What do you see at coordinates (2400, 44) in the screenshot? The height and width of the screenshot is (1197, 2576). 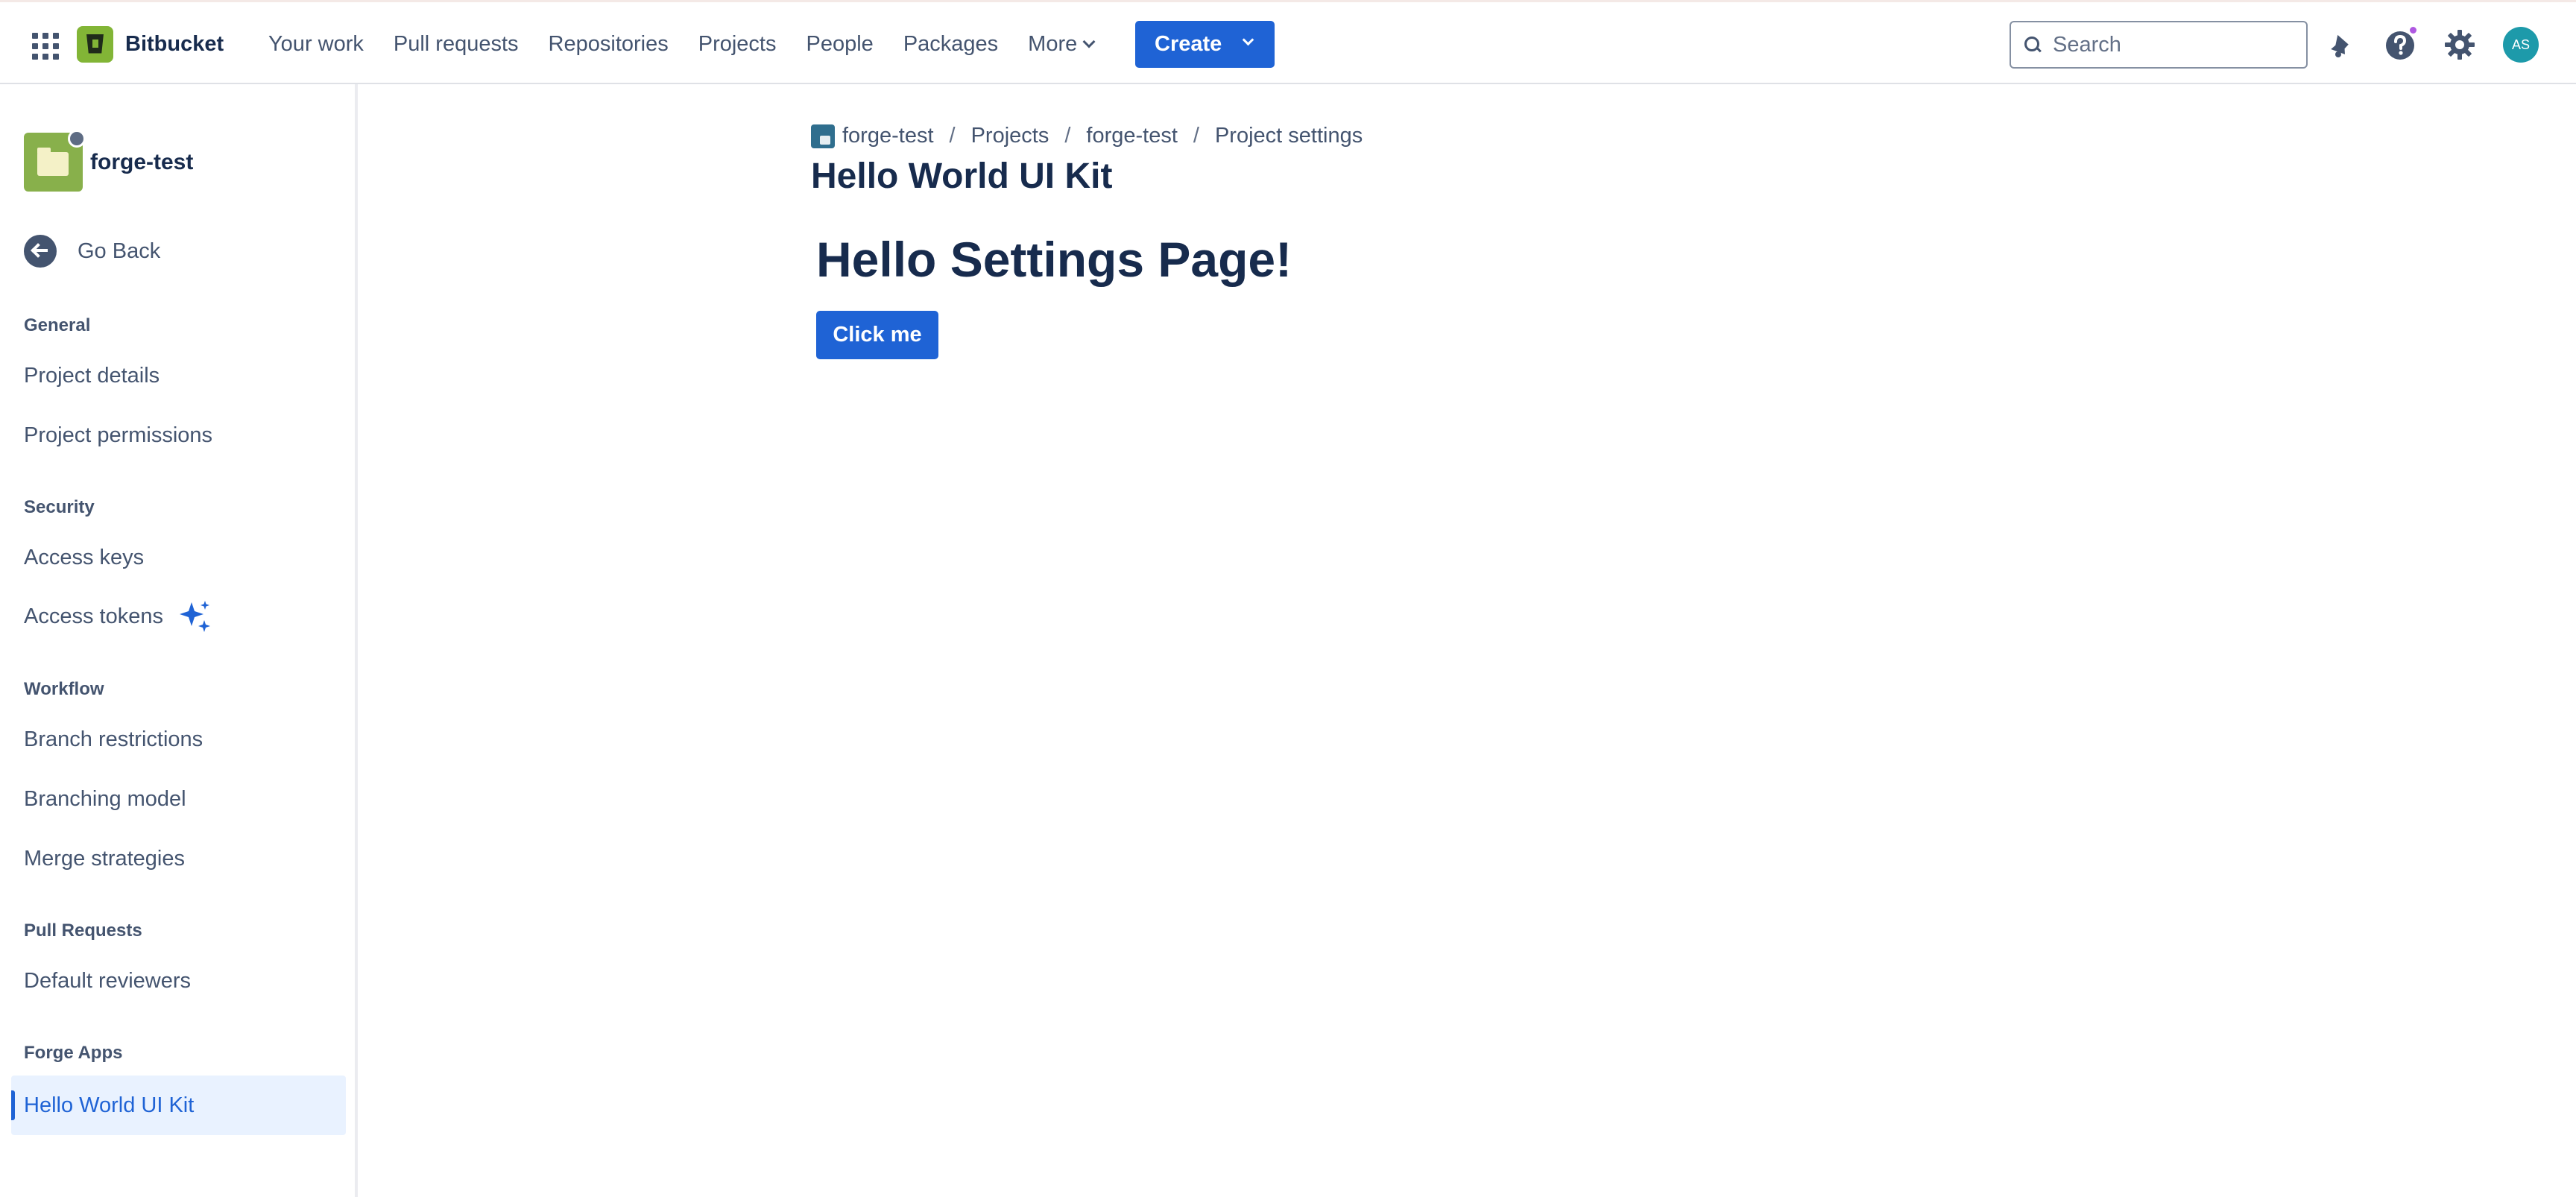 I see `help-icon` at bounding box center [2400, 44].